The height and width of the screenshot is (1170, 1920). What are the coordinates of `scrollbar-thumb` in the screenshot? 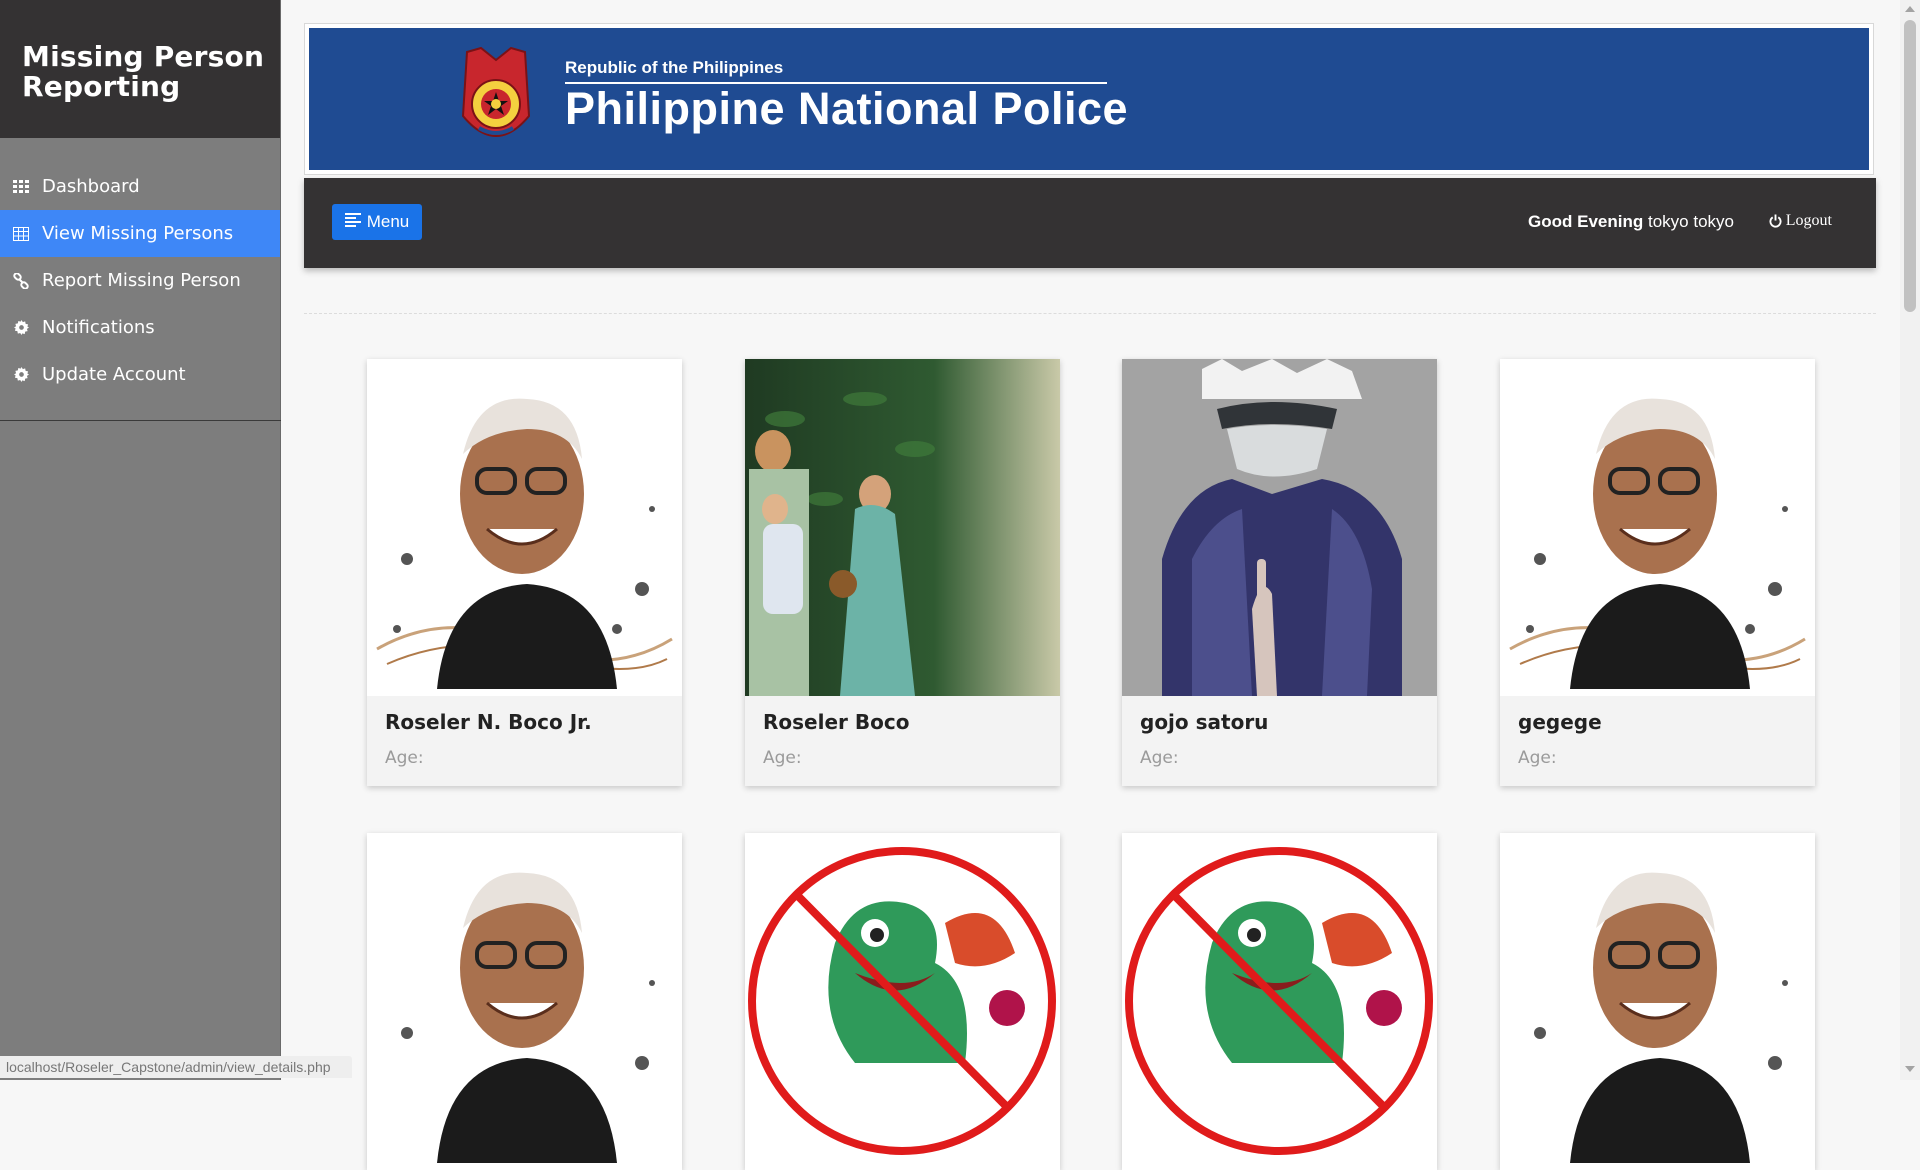 It's located at (1910, 166).